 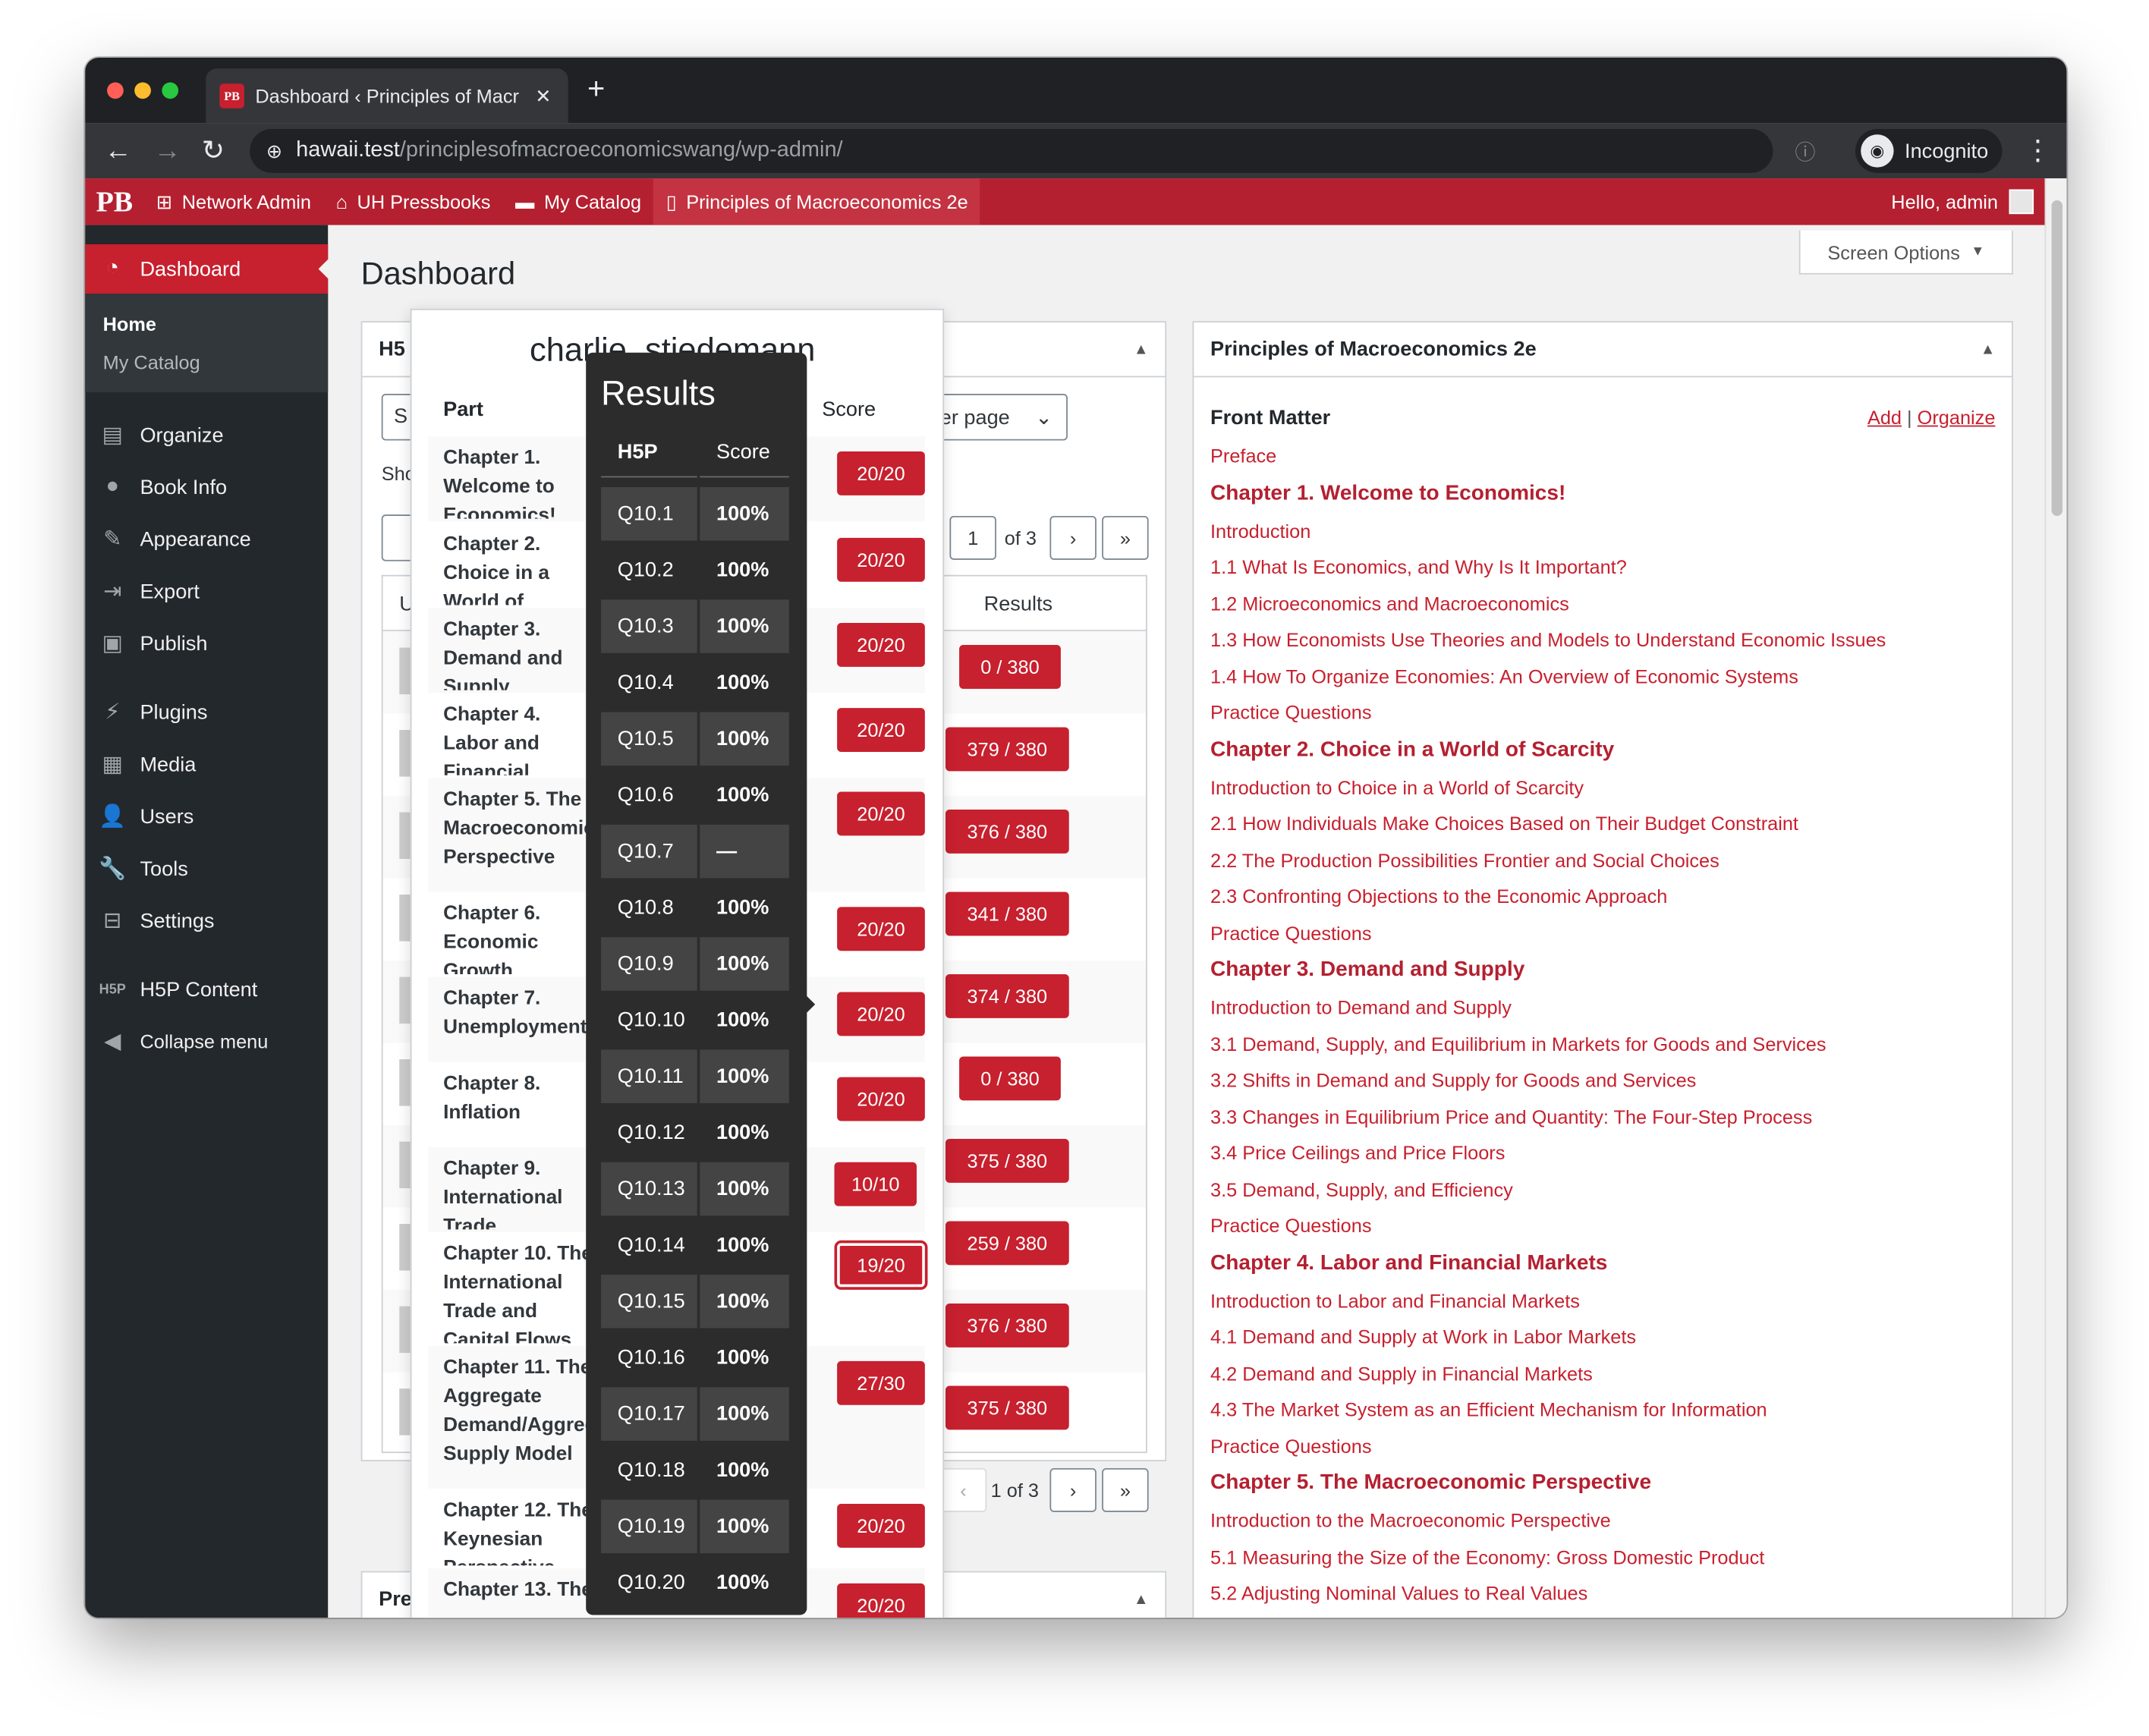 What do you see at coordinates (206, 712) in the screenshot?
I see `sidebar-item-plugins: ⚡ Plugins` at bounding box center [206, 712].